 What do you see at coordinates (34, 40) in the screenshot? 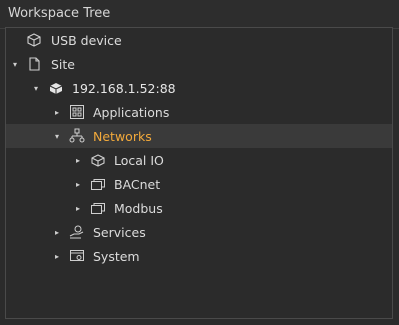
I see `usb-device-icon` at bounding box center [34, 40].